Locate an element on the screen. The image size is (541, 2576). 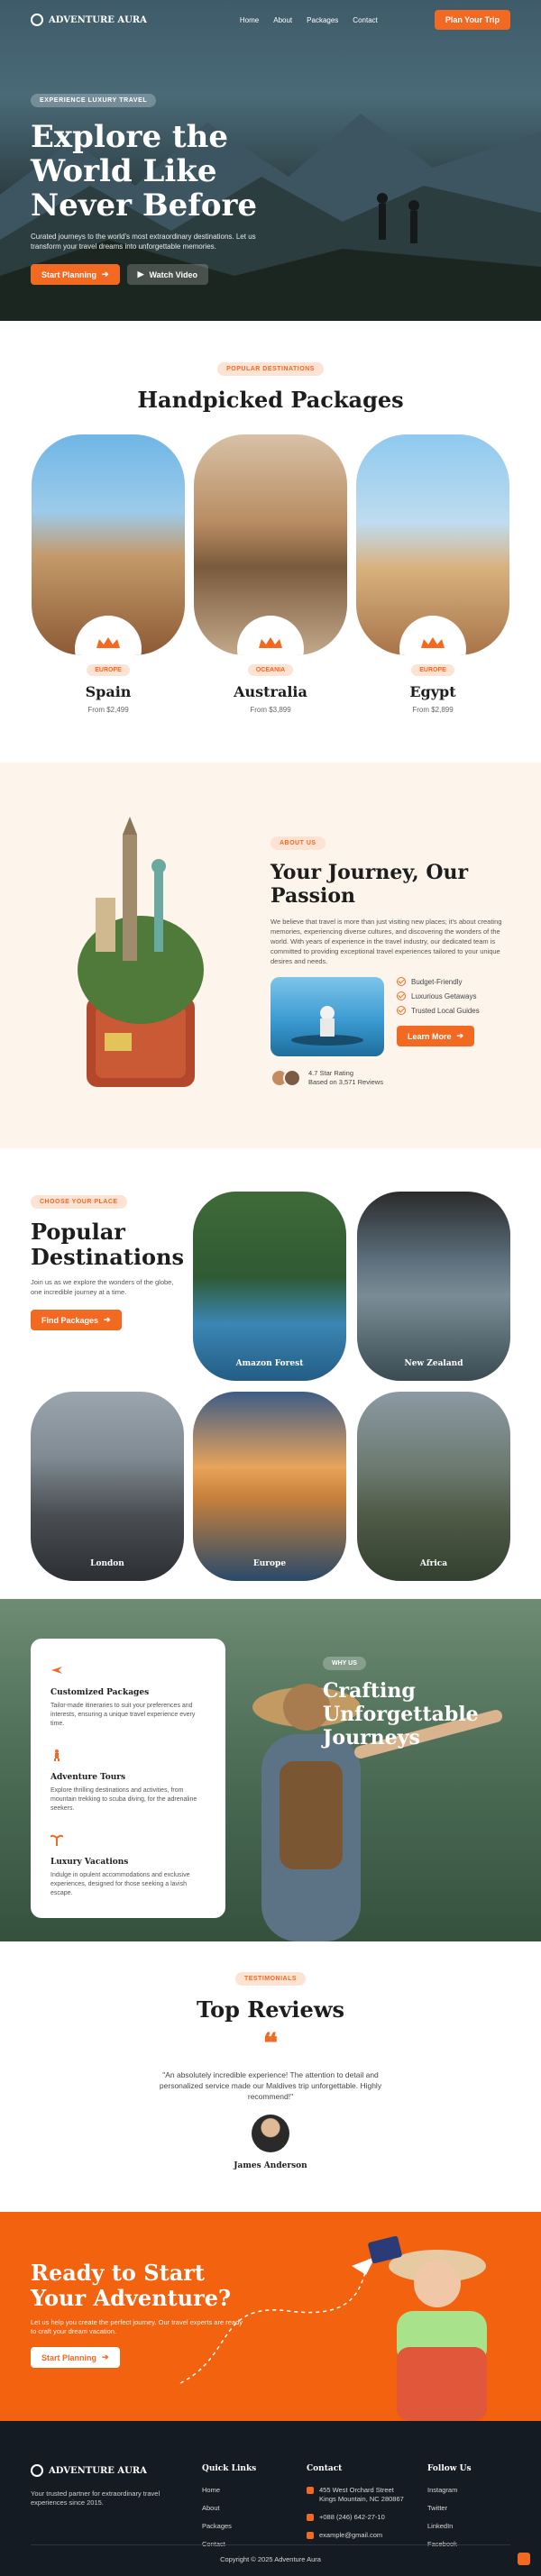
contact-phone: +088 (246) 642-27-10 is located at coordinates (356, 2517).